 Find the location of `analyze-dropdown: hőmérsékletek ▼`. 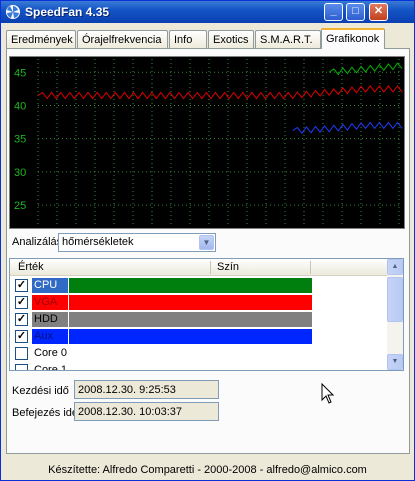

analyze-dropdown: hőmérsékletek ▼ is located at coordinates (137, 242).